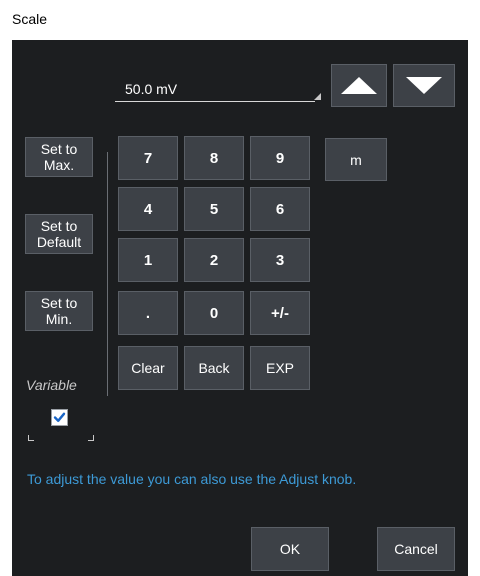  What do you see at coordinates (214, 313) in the screenshot?
I see `key-0: 0` at bounding box center [214, 313].